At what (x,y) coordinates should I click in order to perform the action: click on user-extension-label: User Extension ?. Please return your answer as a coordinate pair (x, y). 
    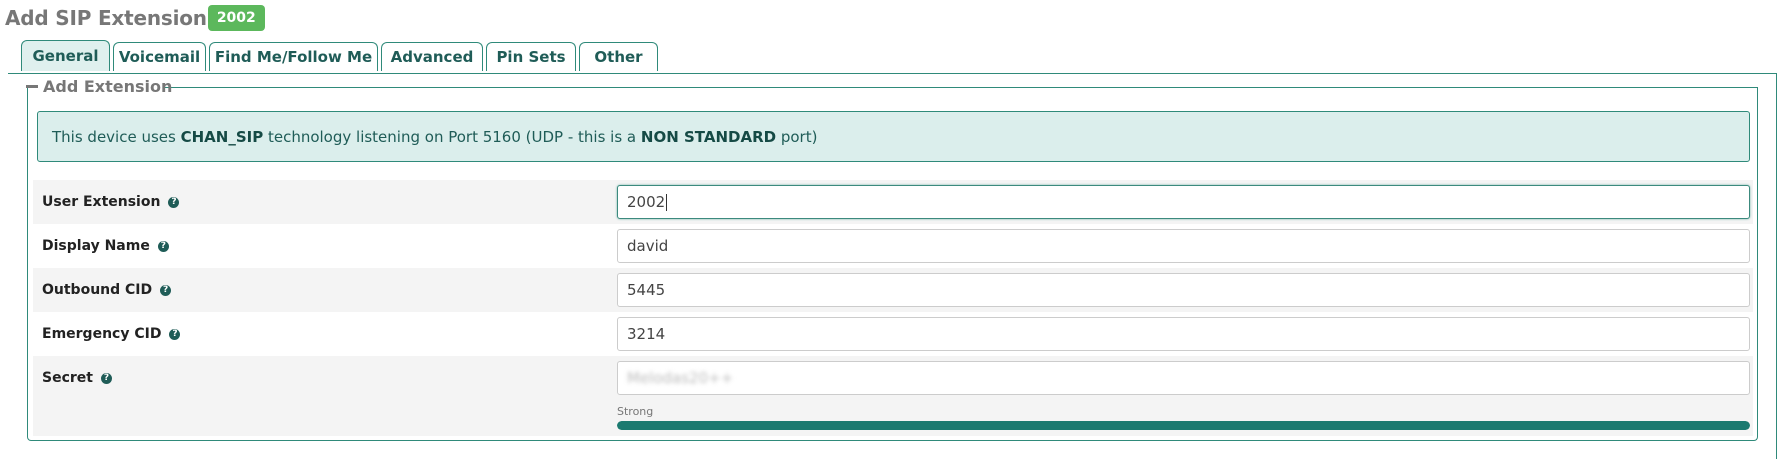
    Looking at the image, I should click on (111, 202).